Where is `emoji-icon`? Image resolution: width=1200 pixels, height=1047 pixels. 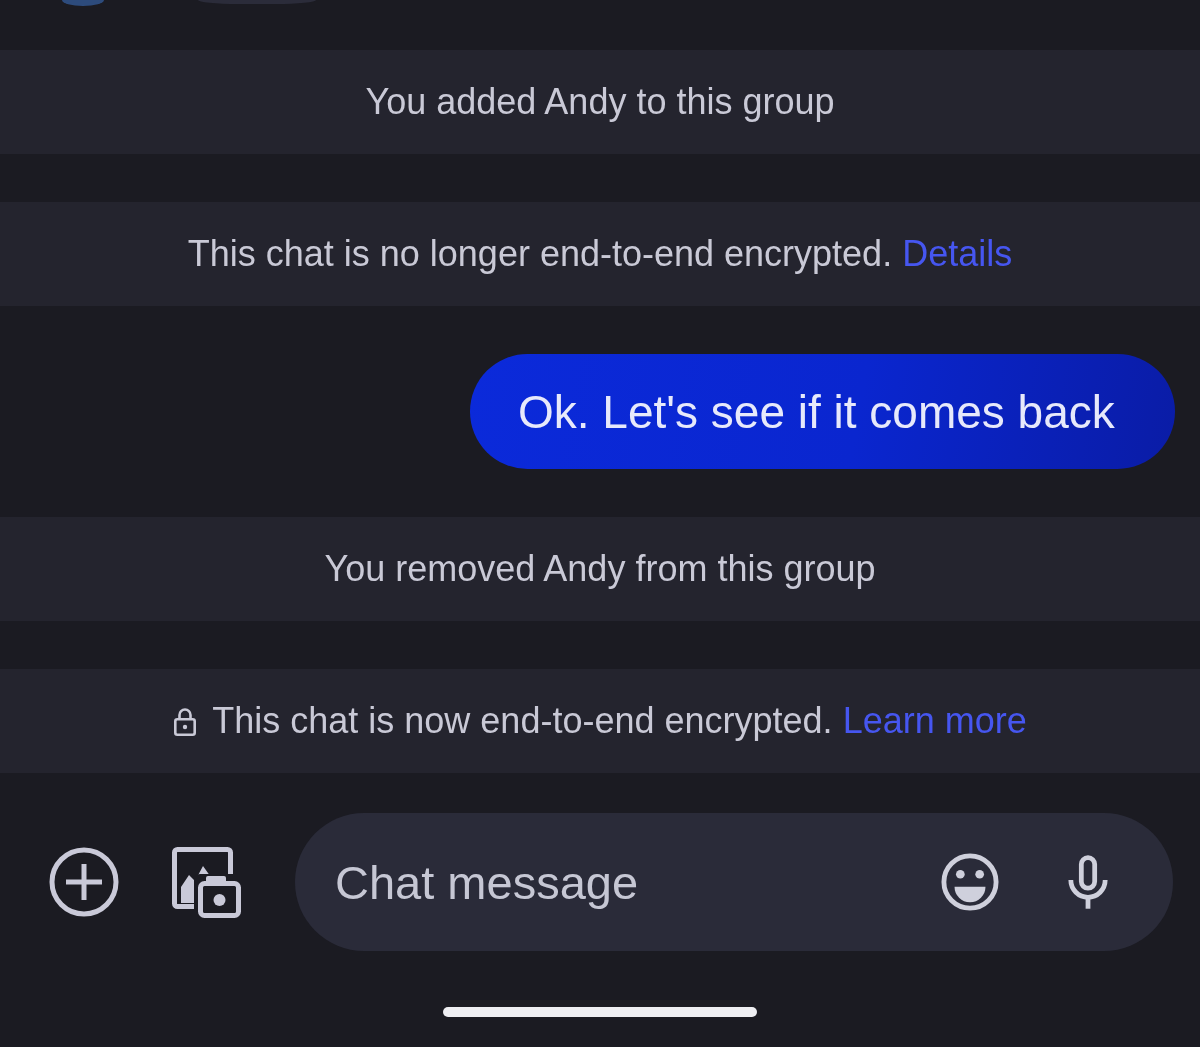 emoji-icon is located at coordinates (970, 882).